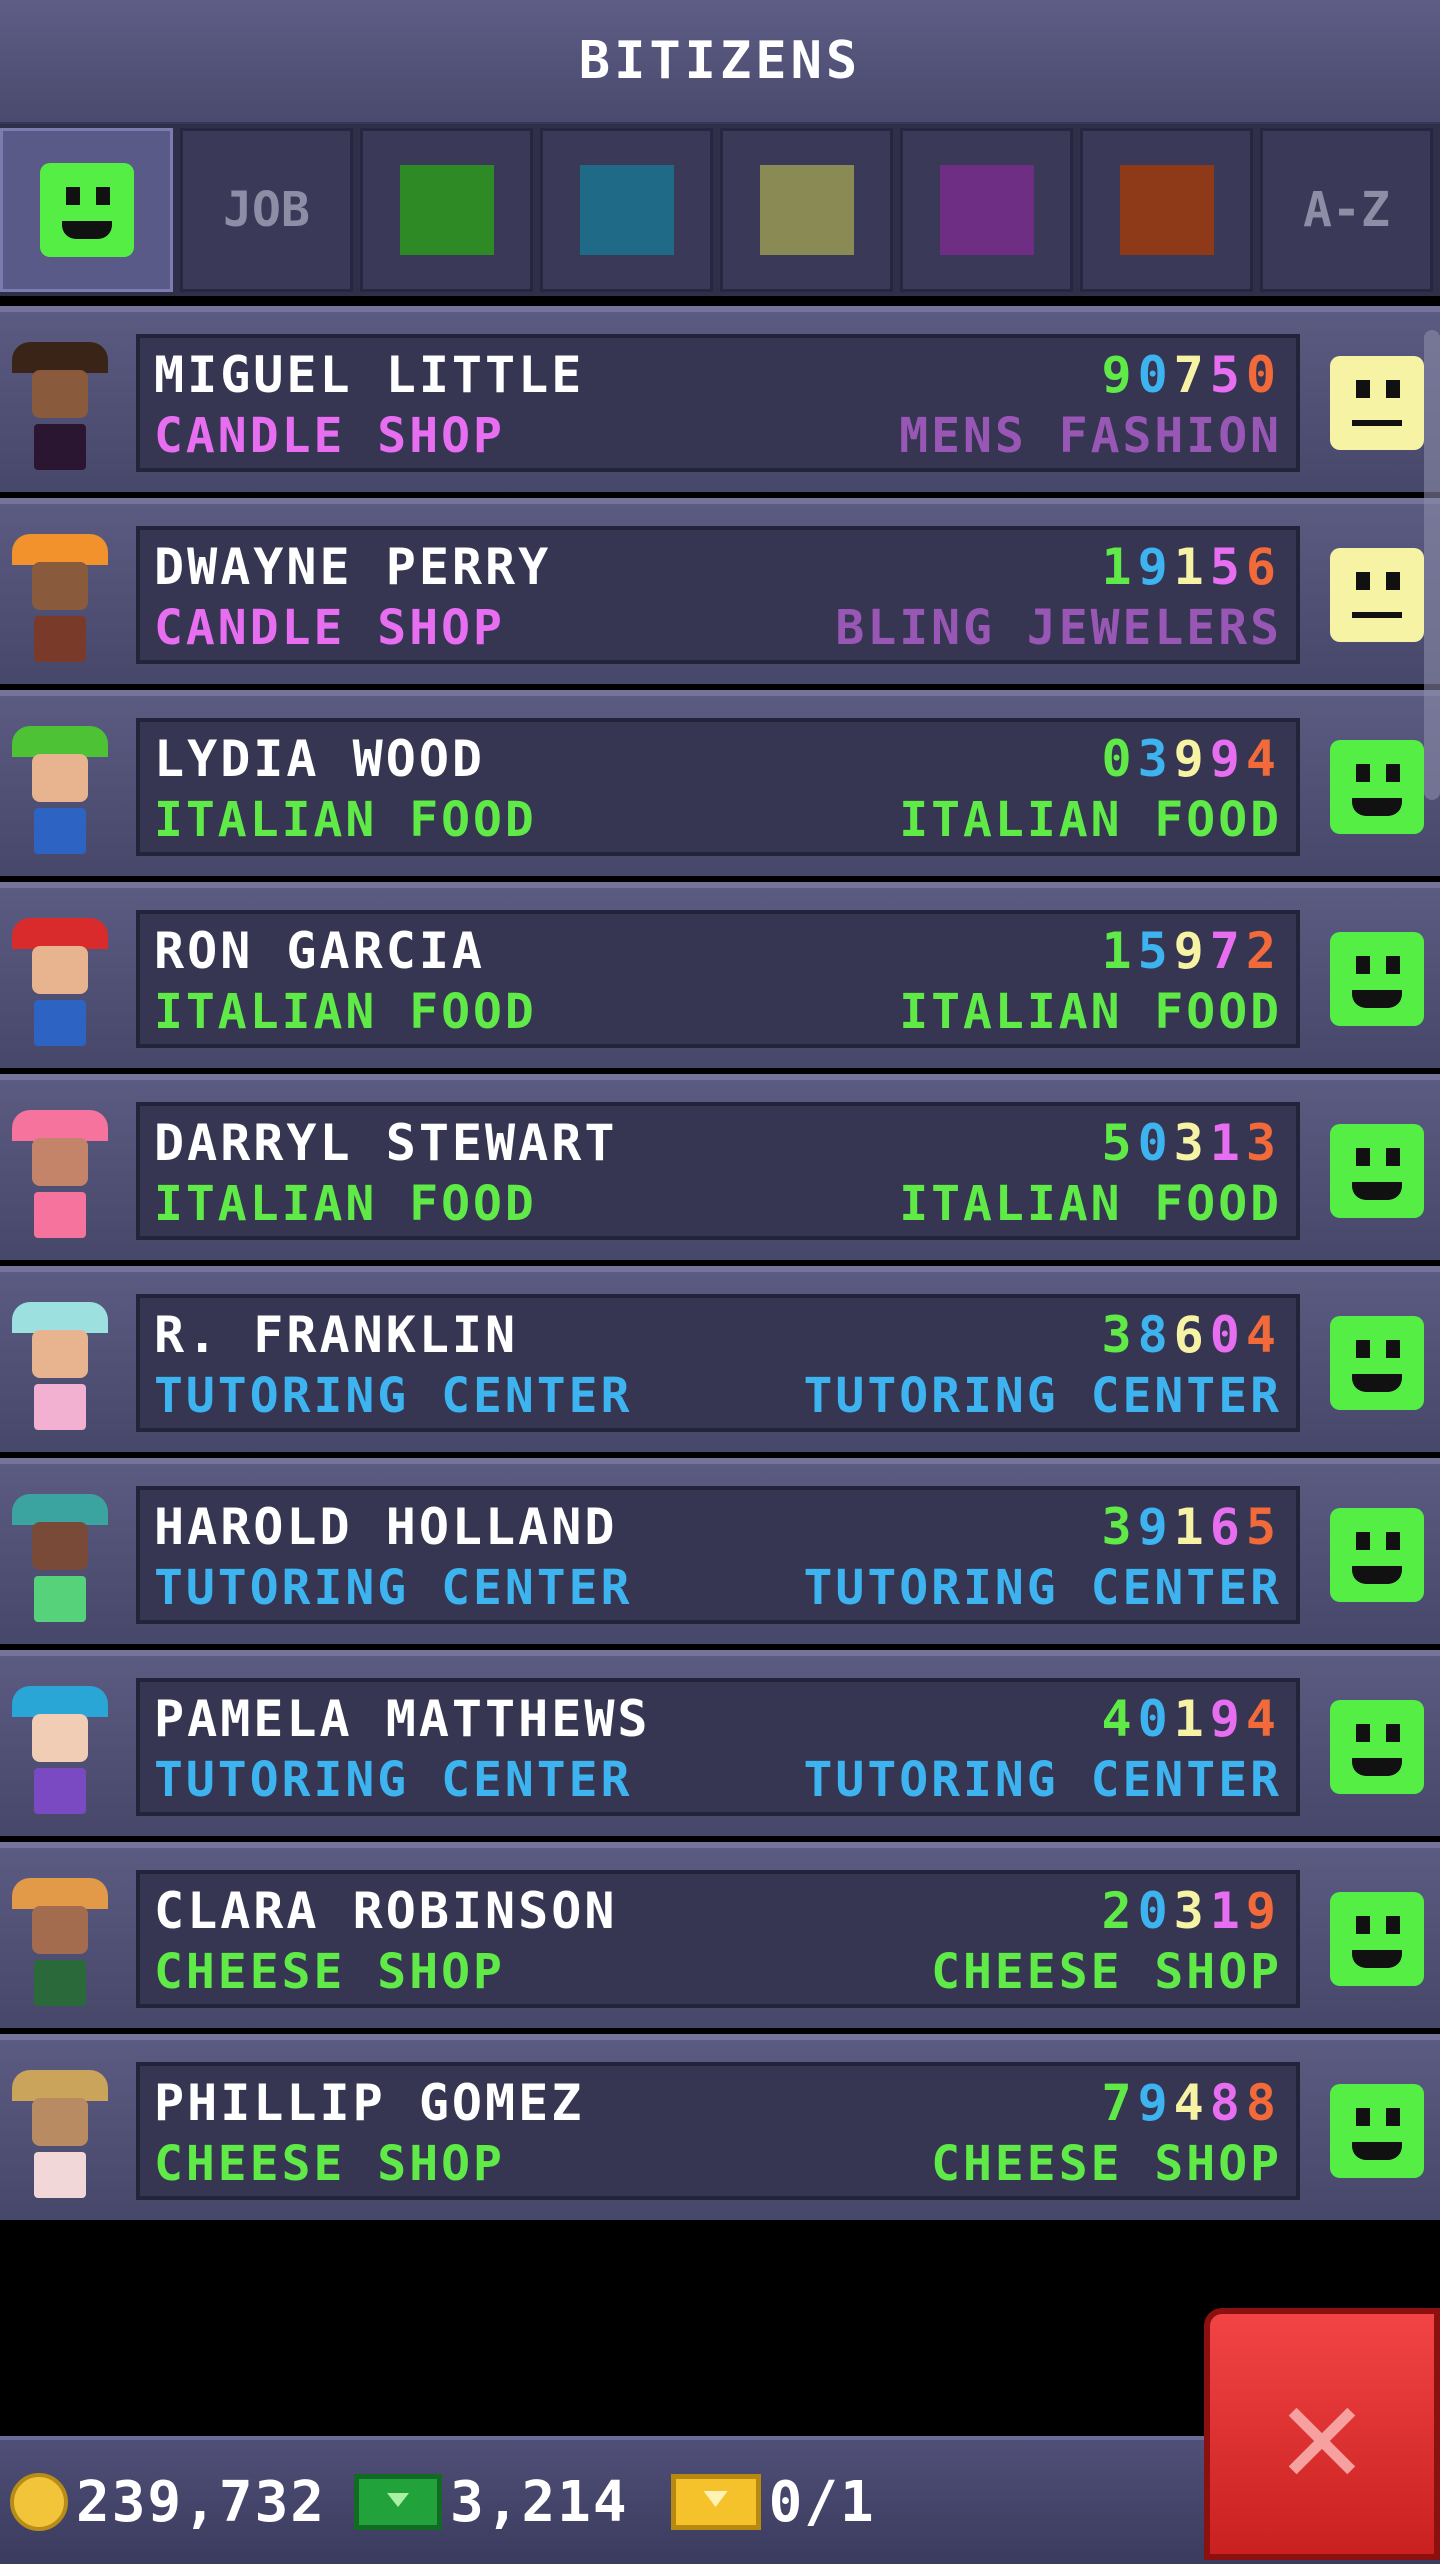 This screenshot has height=2564, width=1440. What do you see at coordinates (402, 1719) in the screenshot?
I see `bitizen-name: PAMELA MATTHEWS` at bounding box center [402, 1719].